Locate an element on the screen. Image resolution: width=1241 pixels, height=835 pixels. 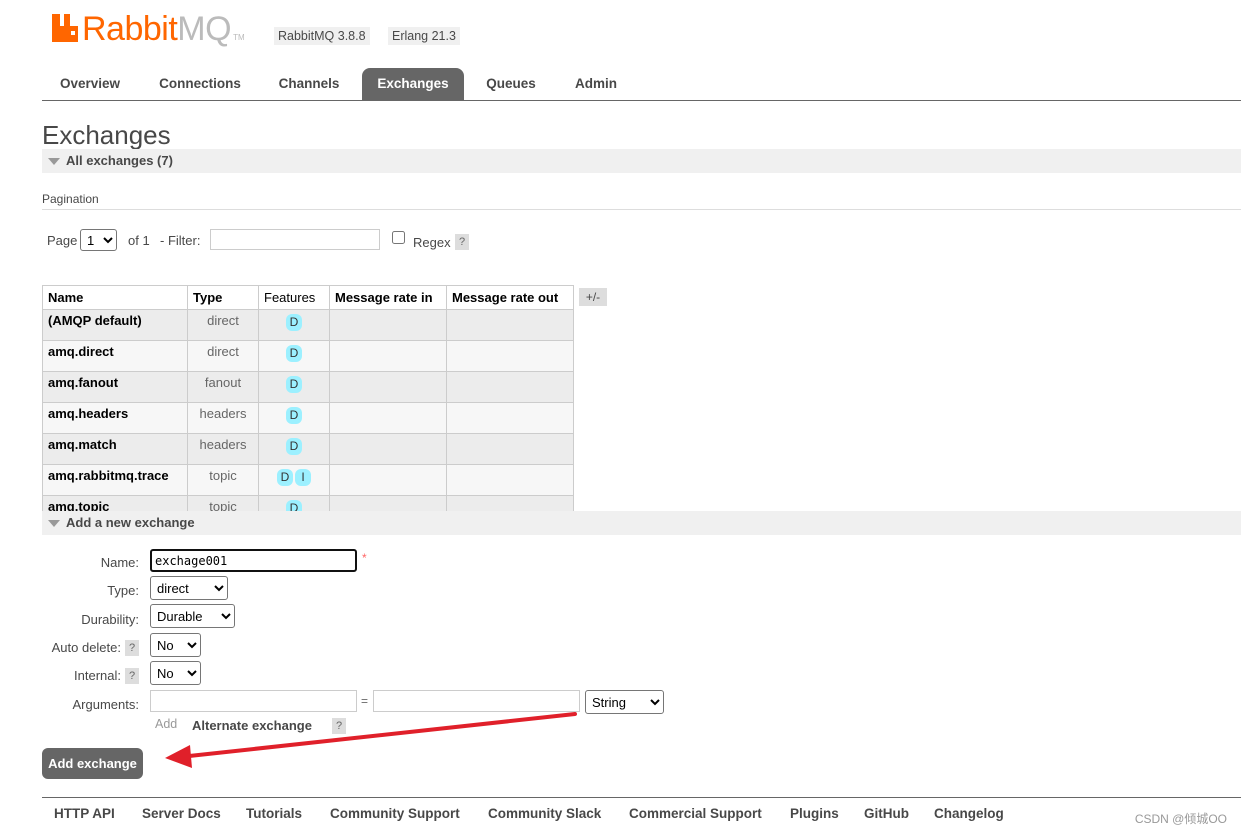
footer-link-commercial-support: Commercial Support is located at coordinates (695, 813).